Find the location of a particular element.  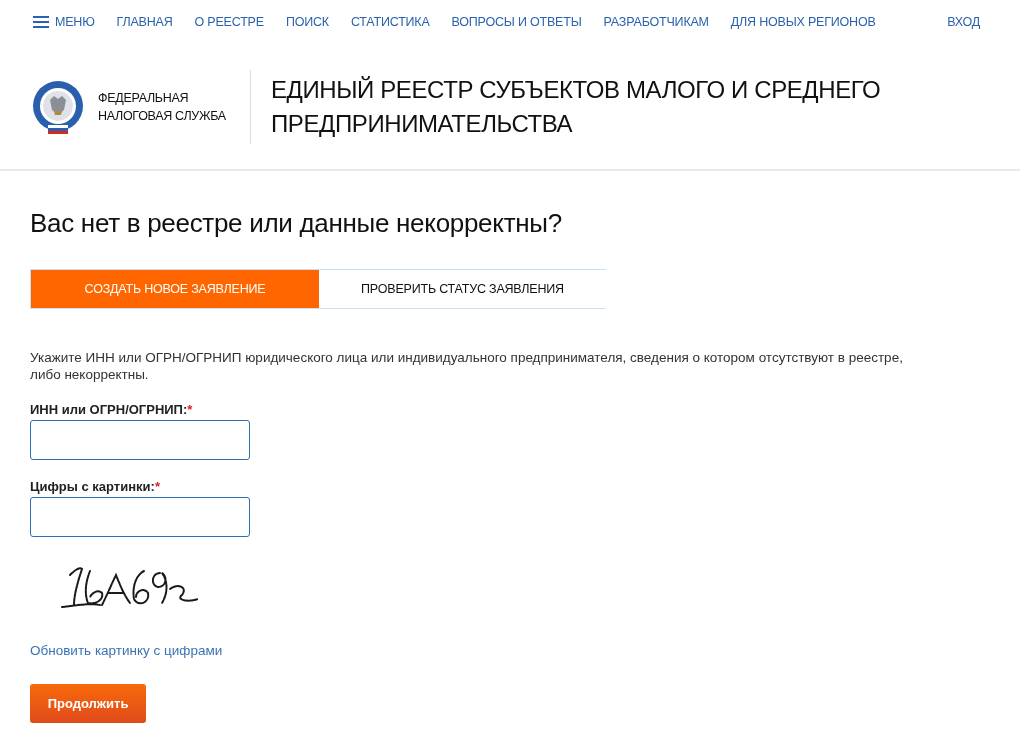

nav-link: РАЗРАБОТЧИКАМ is located at coordinates (656, 22).